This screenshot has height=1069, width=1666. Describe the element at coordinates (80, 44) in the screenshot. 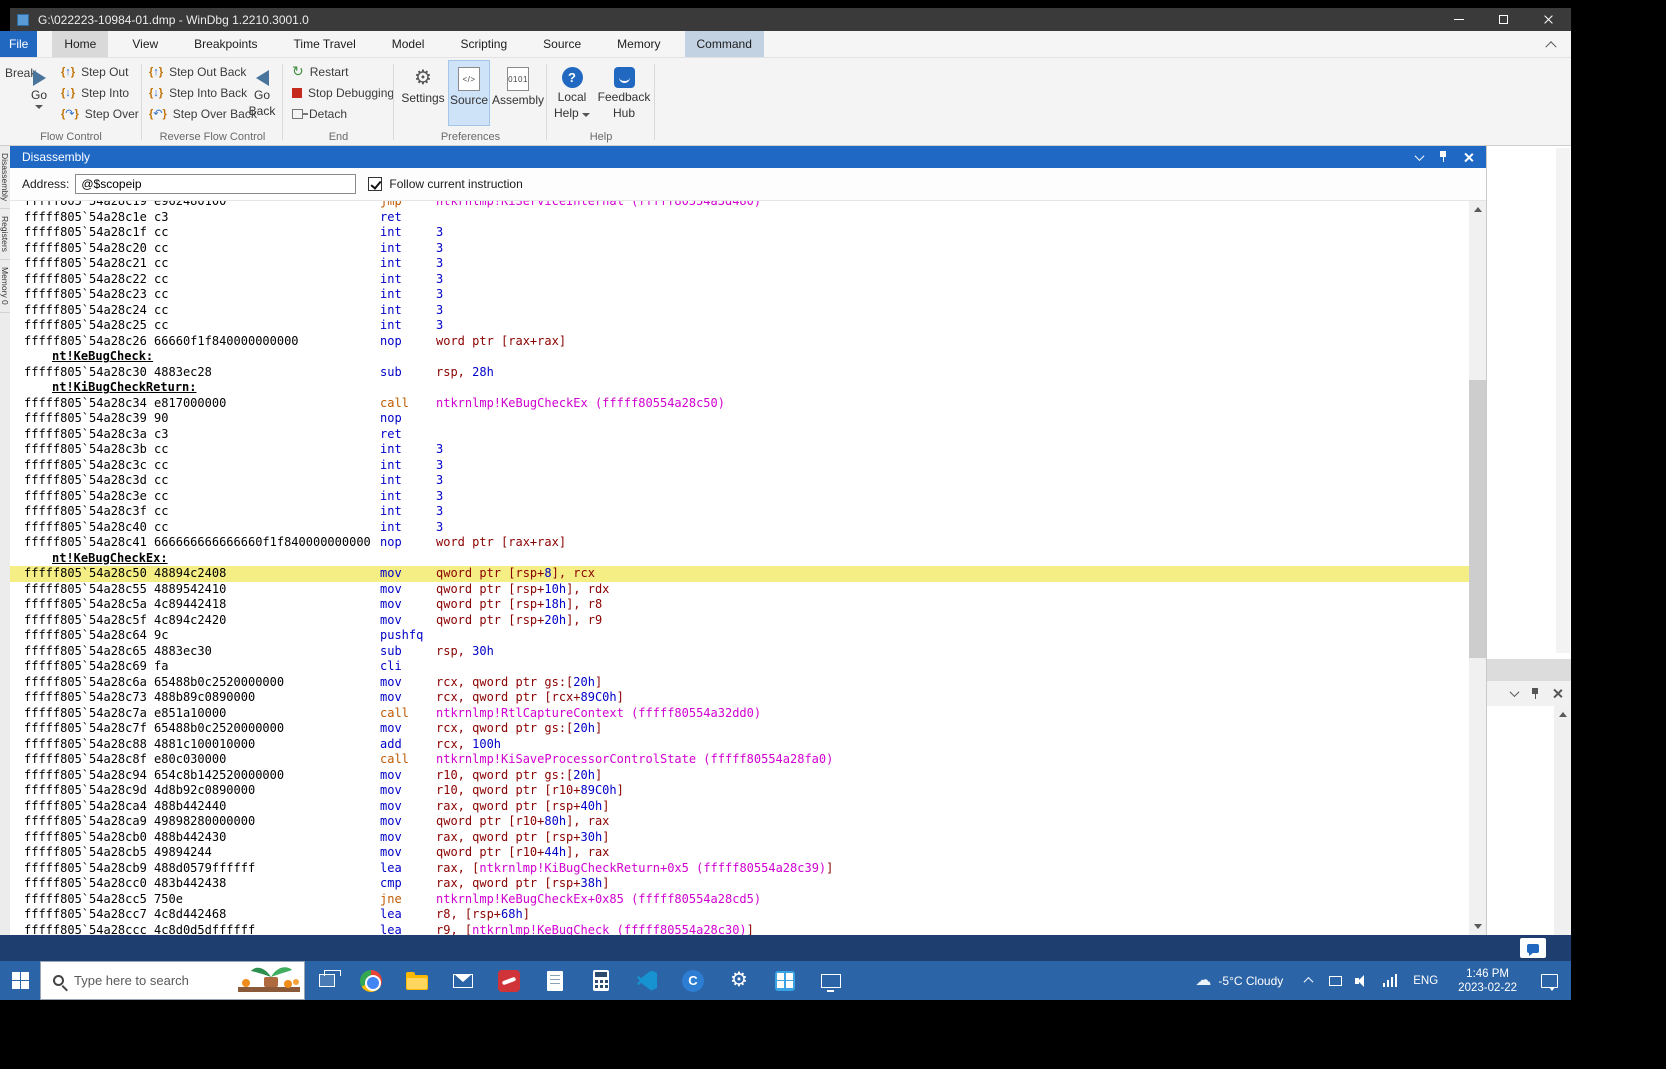

I see `tab-home: Home` at that location.